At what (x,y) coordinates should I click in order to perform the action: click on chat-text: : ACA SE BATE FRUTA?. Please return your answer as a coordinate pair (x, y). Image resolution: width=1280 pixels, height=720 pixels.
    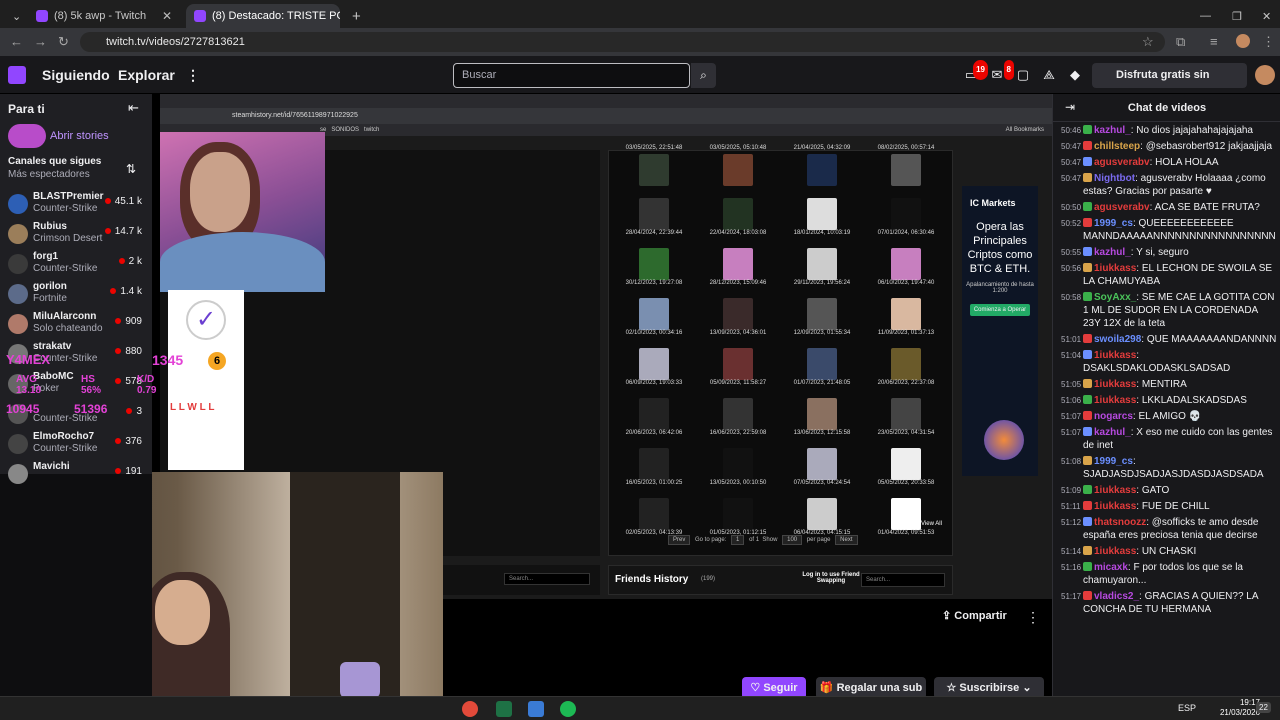
    Looking at the image, I should click on (1204, 207).